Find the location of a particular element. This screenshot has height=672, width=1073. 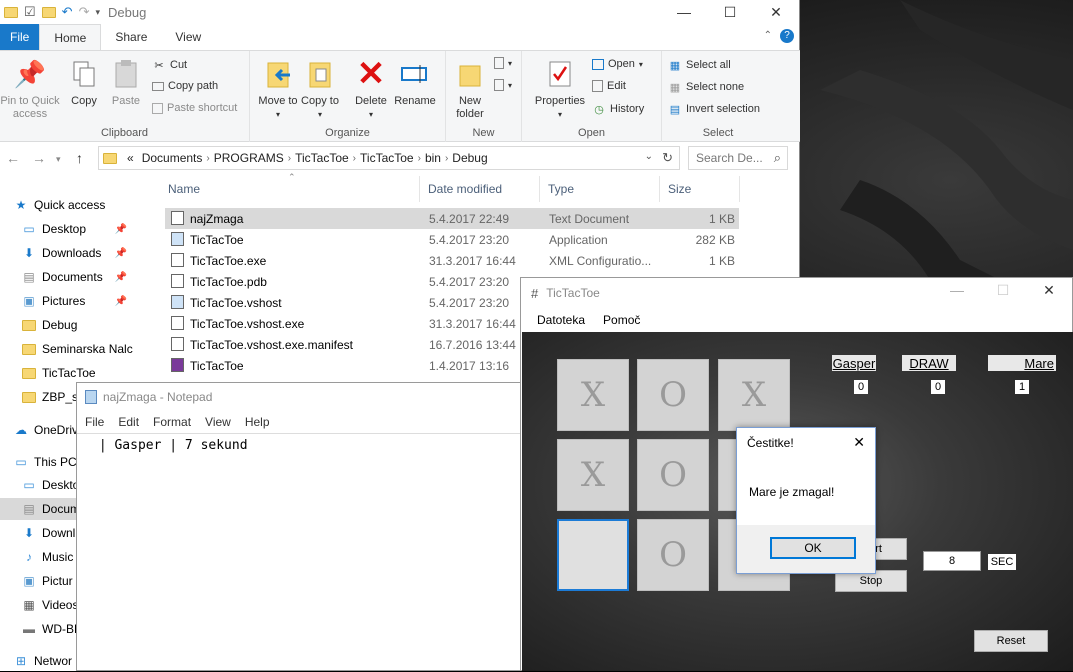

breadcrumb-tictactoe-2: TicTacToe is located at coordinates (387, 158).